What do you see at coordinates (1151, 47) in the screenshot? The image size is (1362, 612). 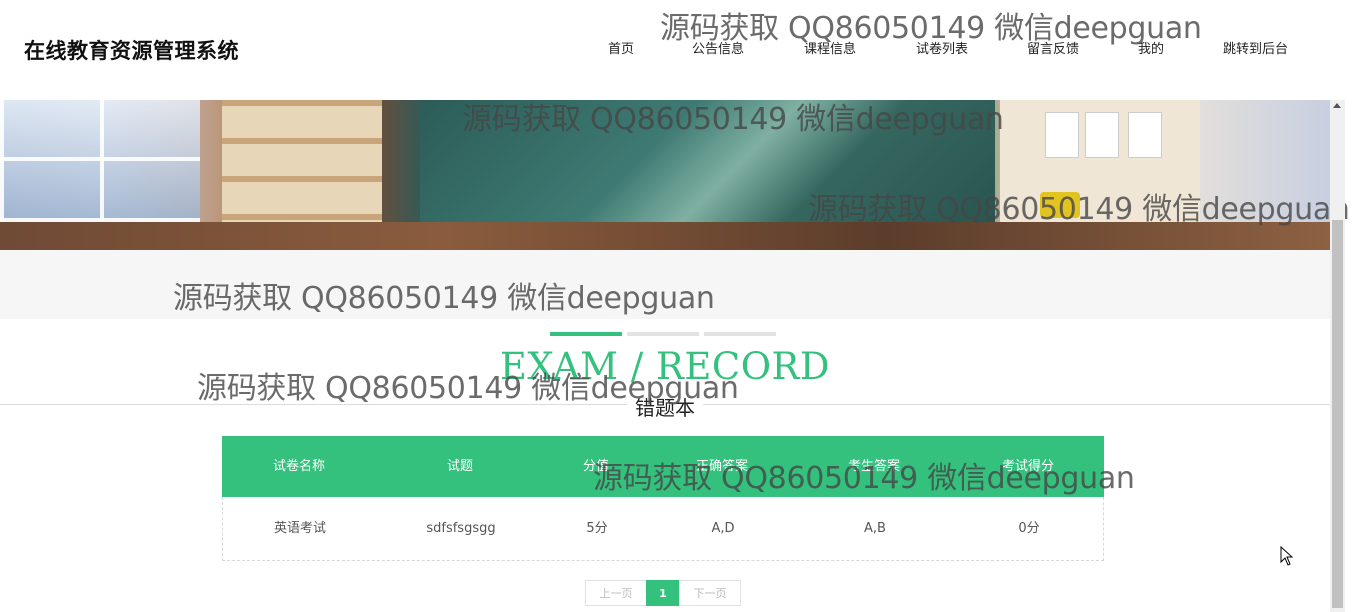 I see `nav-item-profile: 我的` at bounding box center [1151, 47].